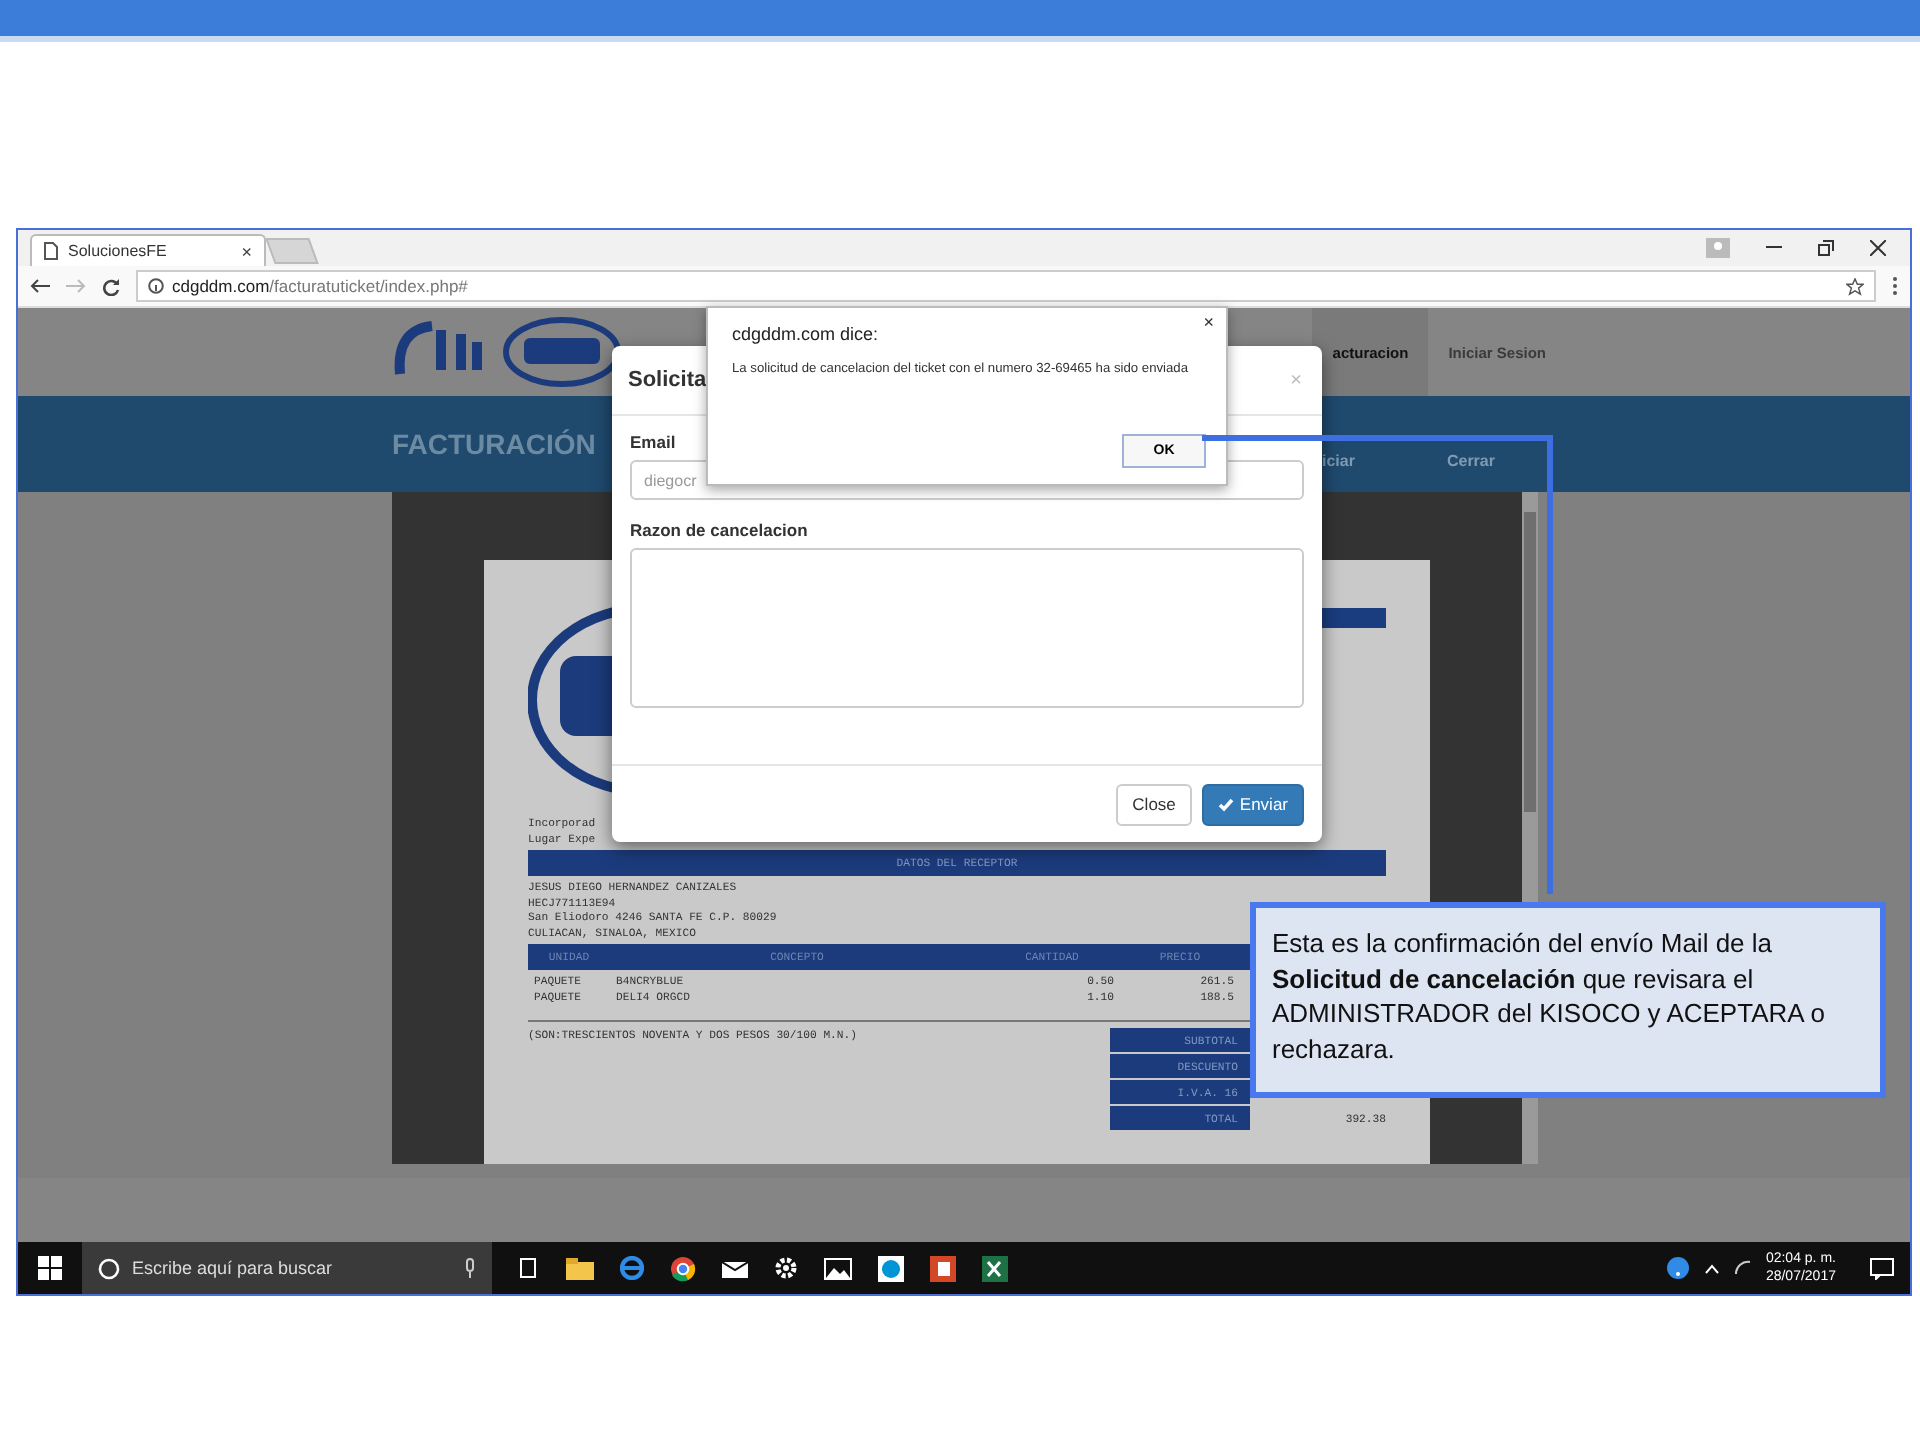 This screenshot has height=1440, width=1920. What do you see at coordinates (1895, 286) in the screenshot?
I see `menu-icon` at bounding box center [1895, 286].